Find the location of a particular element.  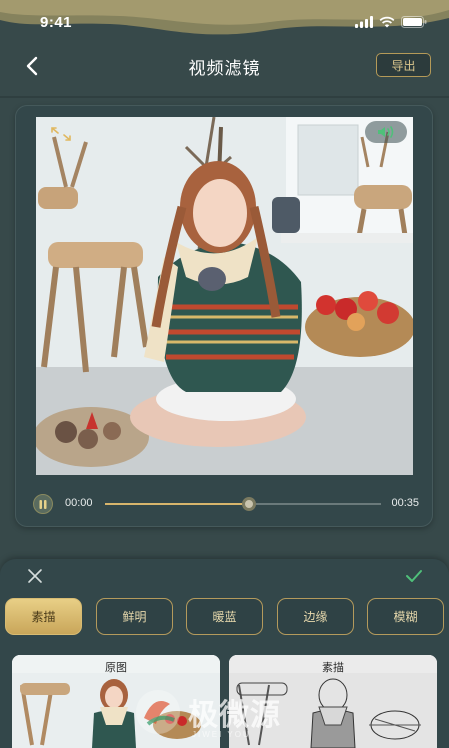

filter-chip-sketch: 素描 is located at coordinates (43, 616).